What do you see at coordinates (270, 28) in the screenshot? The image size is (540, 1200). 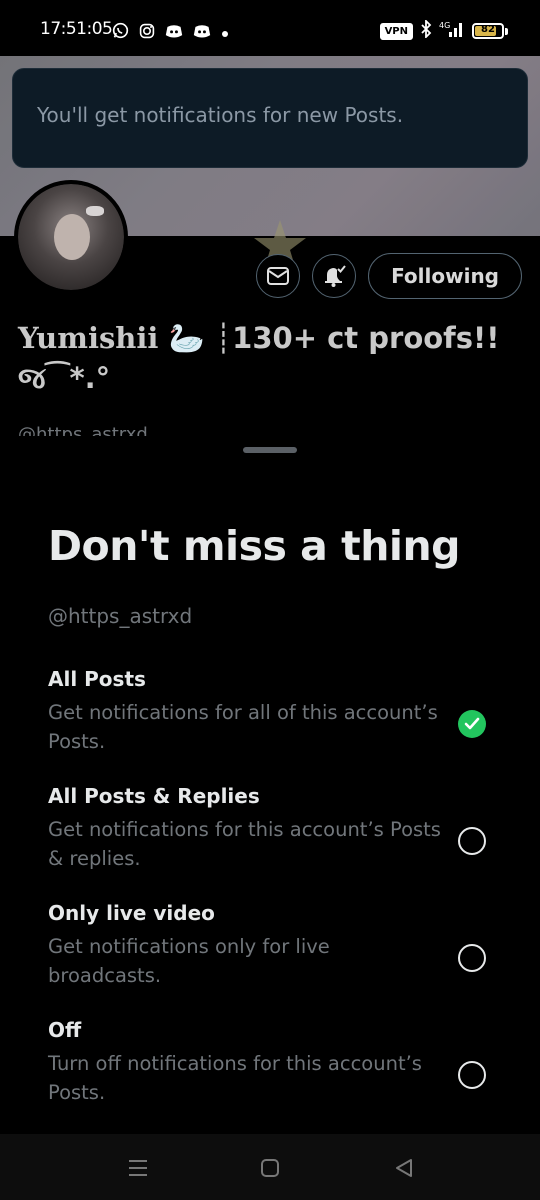 I see `status-bar: 17:51:05 VPN 4G 82` at bounding box center [270, 28].